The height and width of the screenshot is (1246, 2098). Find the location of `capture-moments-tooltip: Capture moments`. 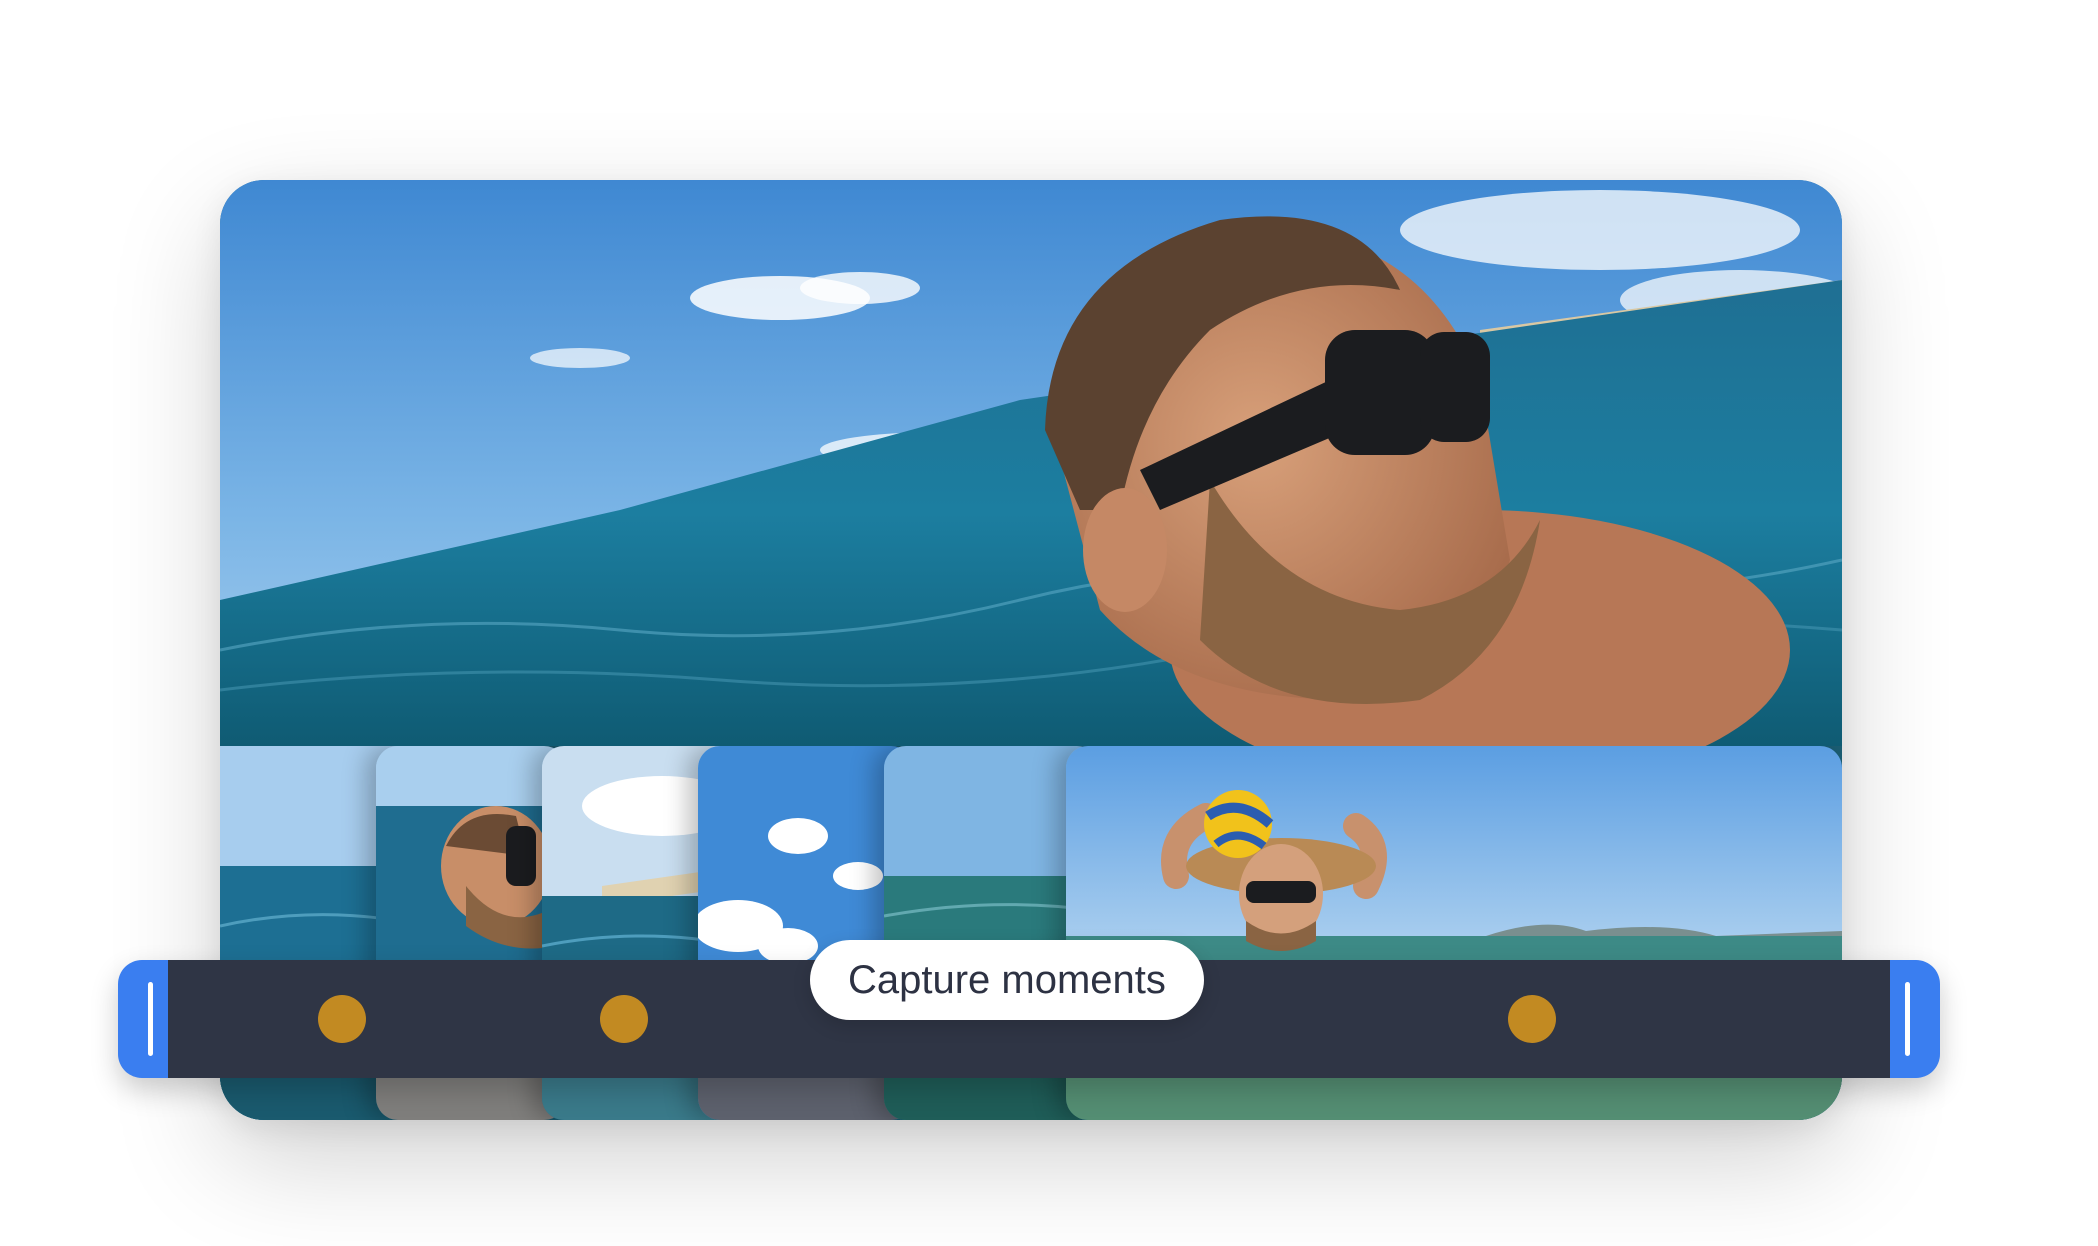

capture-moments-tooltip: Capture moments is located at coordinates (1007, 980).